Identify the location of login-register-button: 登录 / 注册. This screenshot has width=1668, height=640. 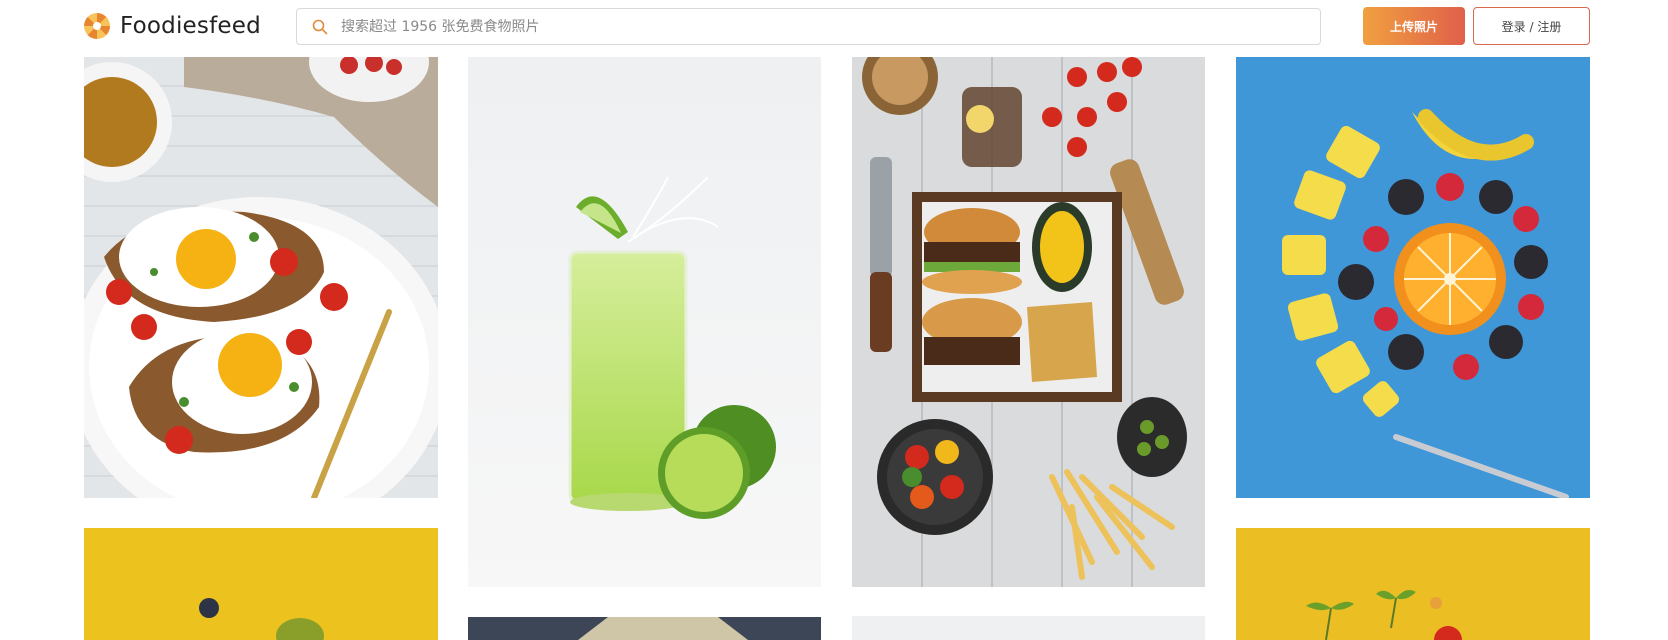
(1531, 26).